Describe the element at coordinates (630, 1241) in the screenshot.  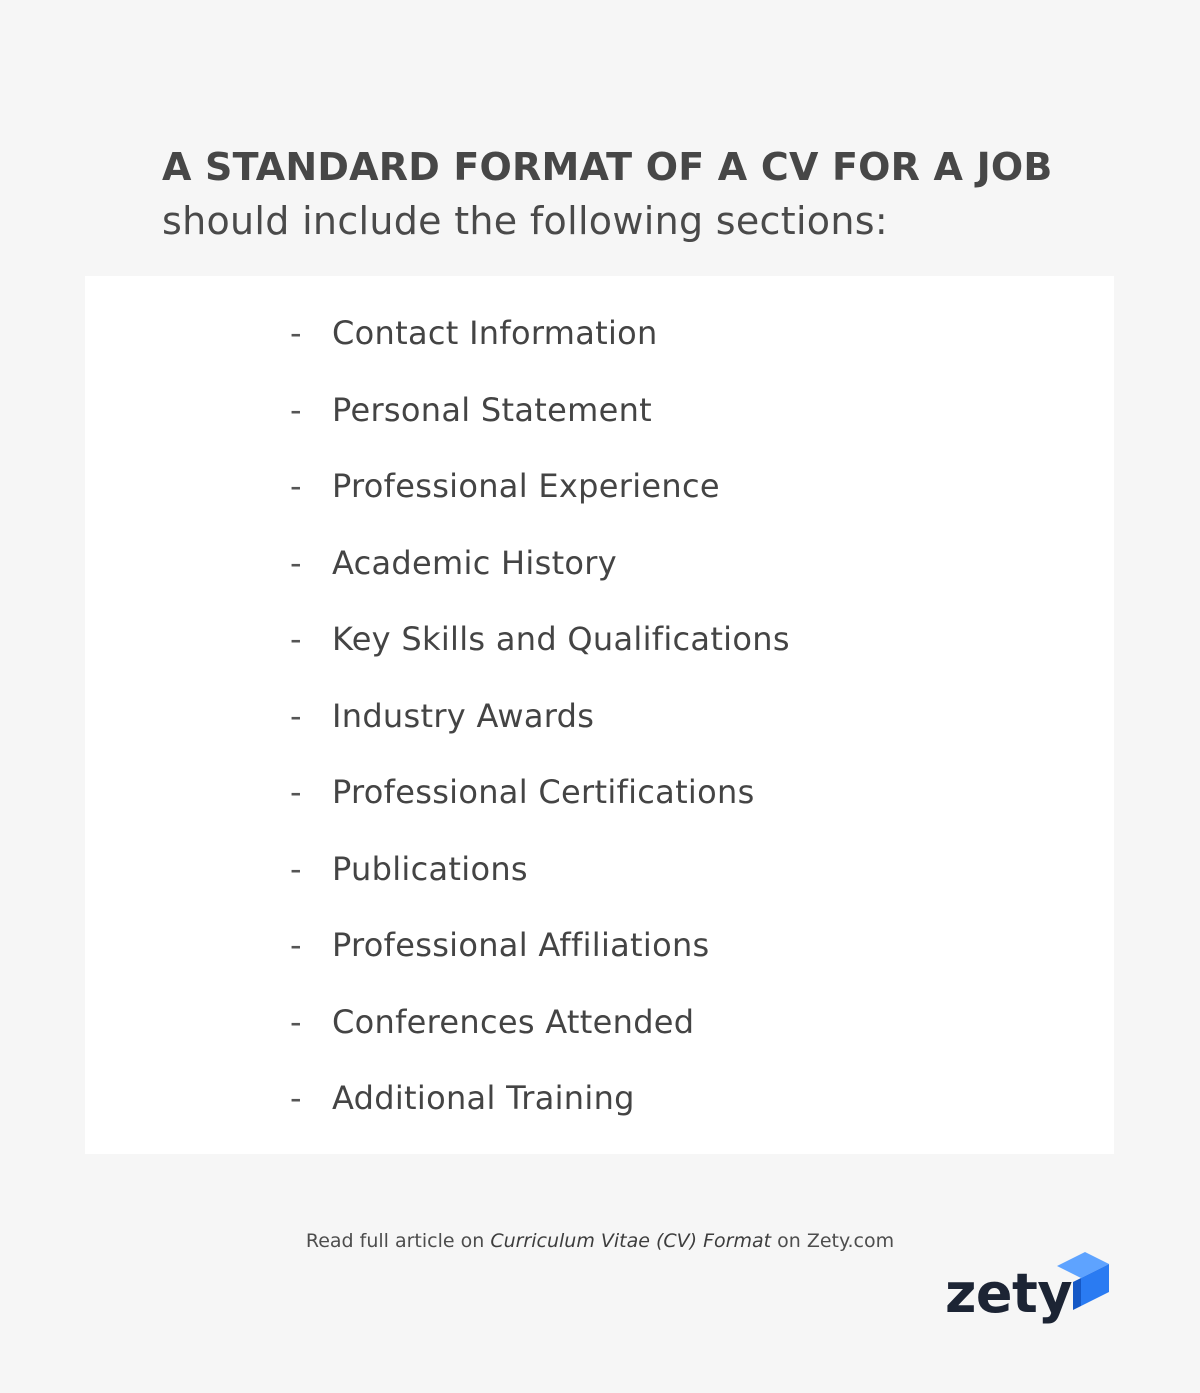
I see `article-link: Curriculum Vitae (CV) Format` at that location.